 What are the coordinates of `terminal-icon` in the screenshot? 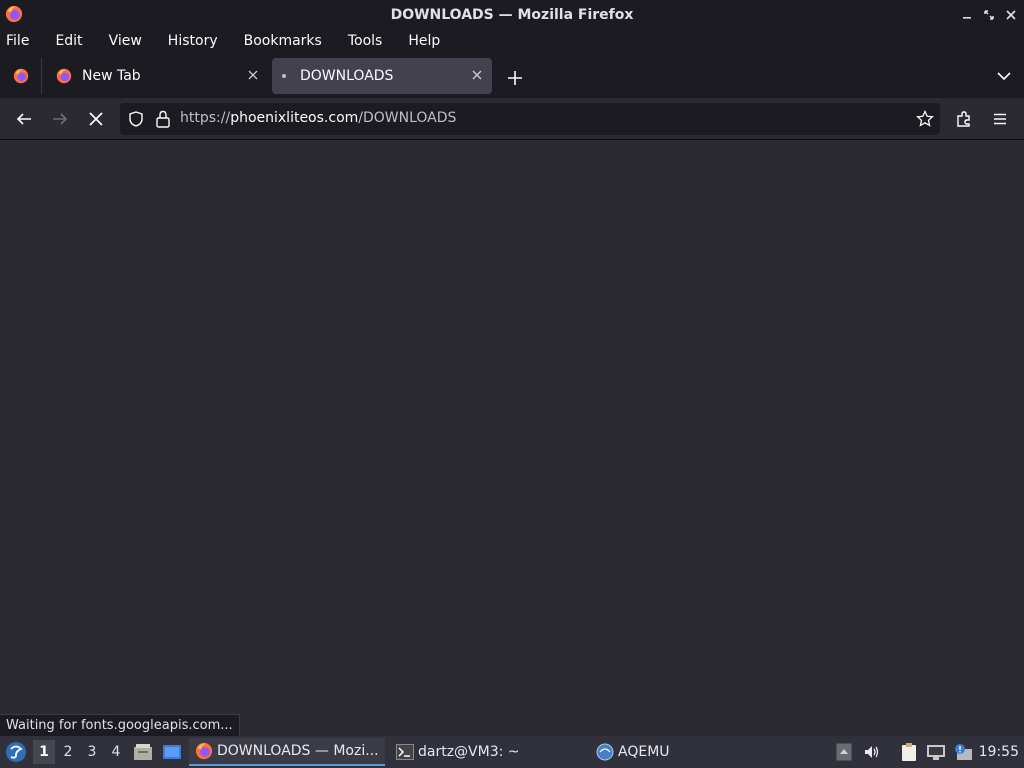 It's located at (405, 752).